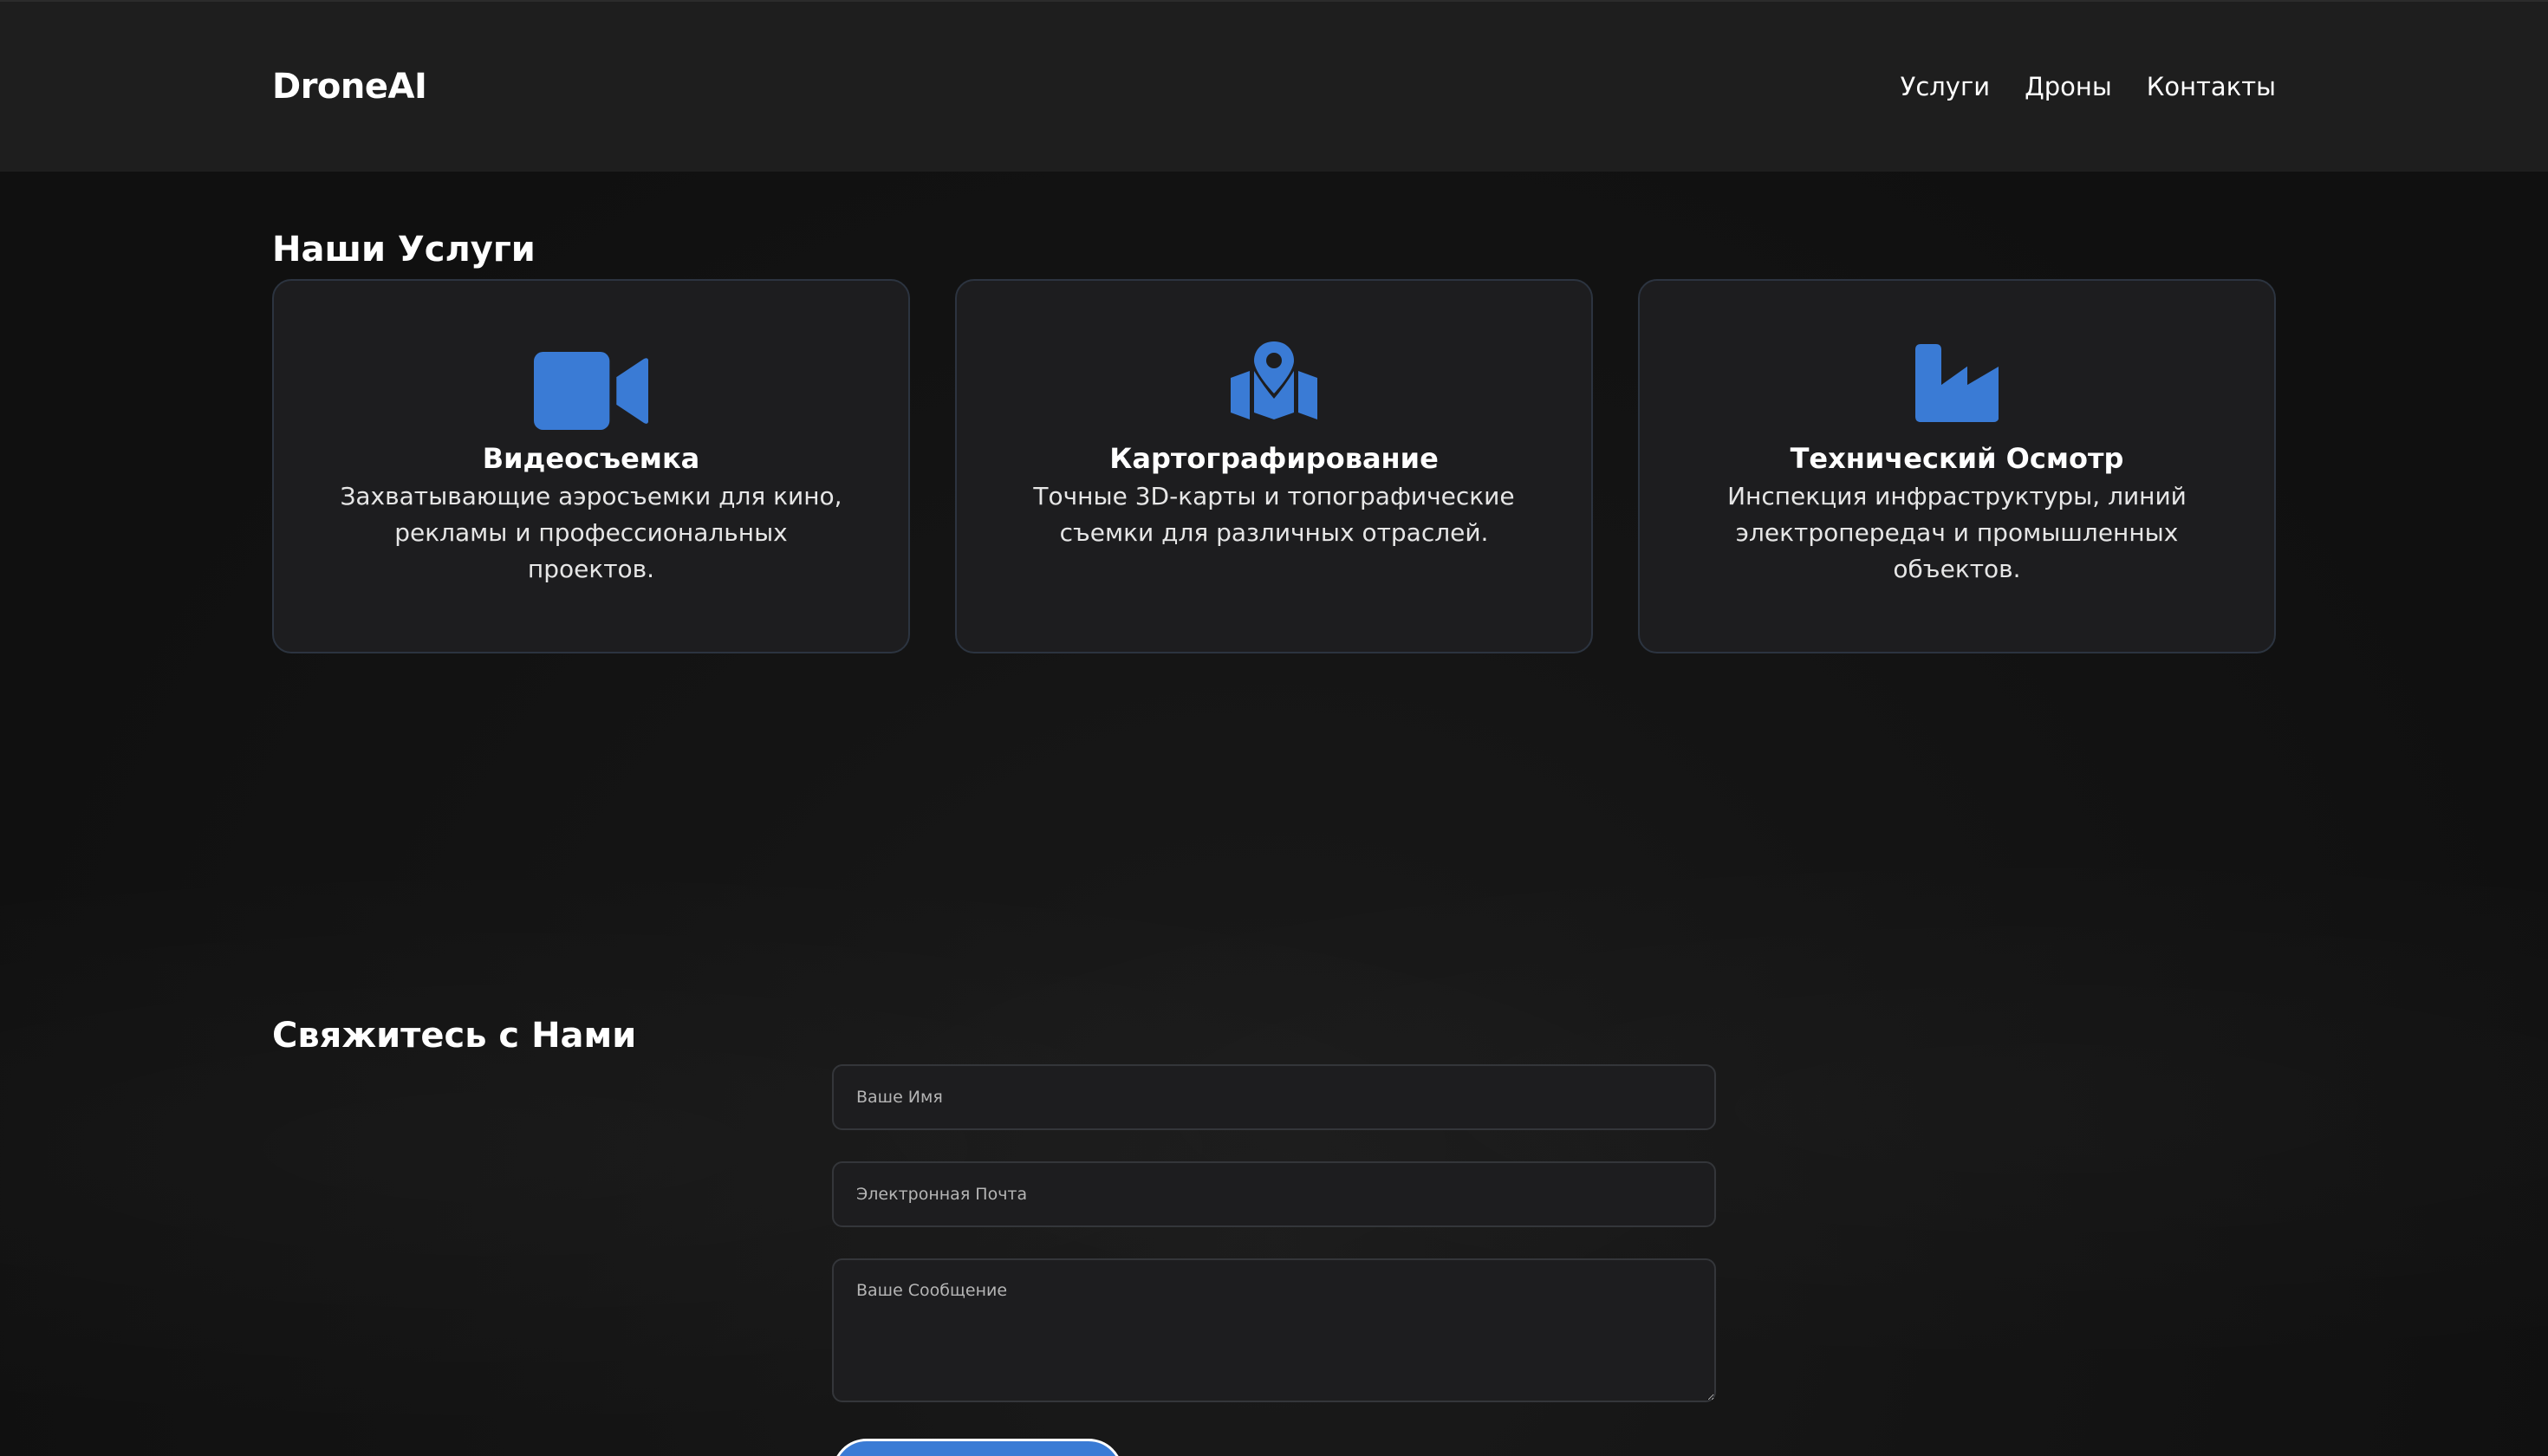  Describe the element at coordinates (1957, 381) in the screenshot. I see `industry-icon` at that location.